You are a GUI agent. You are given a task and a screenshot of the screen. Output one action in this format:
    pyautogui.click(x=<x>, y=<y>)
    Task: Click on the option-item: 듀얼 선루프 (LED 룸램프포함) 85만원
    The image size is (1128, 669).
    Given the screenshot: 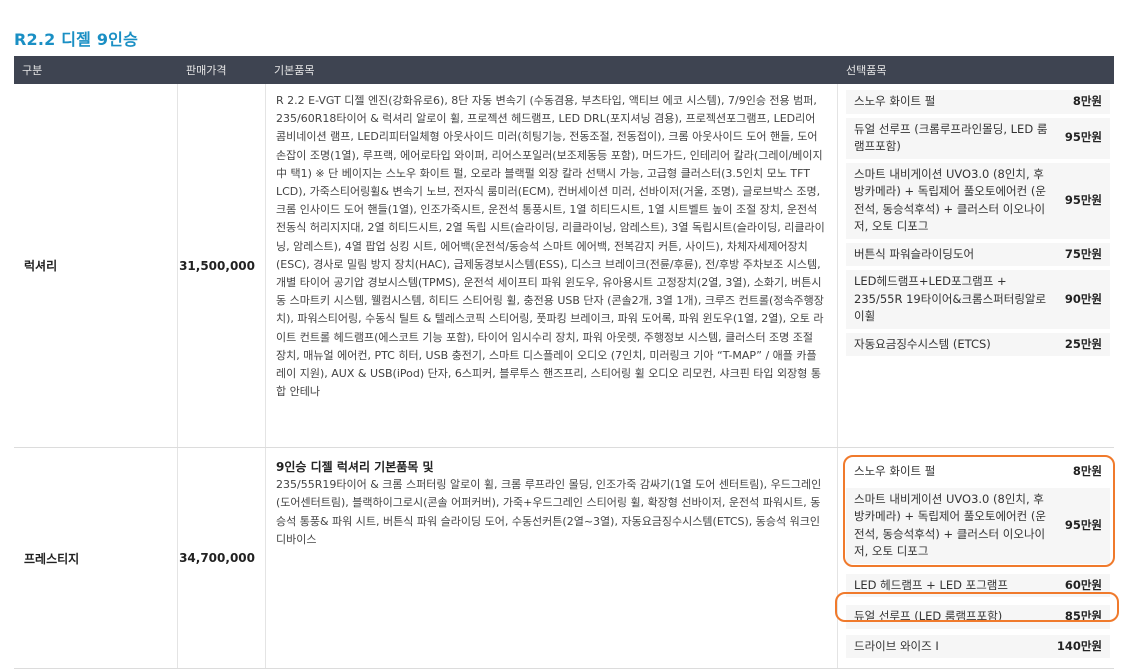 What is the action you would take?
    pyautogui.click(x=978, y=617)
    